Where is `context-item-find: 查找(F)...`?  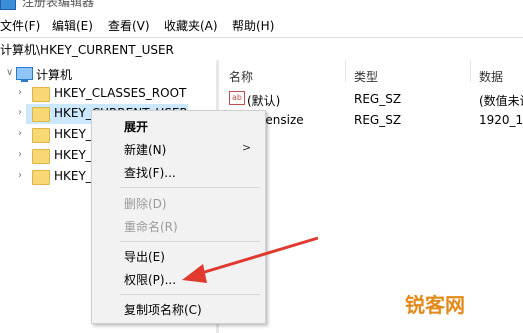 context-item-find: 查找(F)... is located at coordinates (150, 172).